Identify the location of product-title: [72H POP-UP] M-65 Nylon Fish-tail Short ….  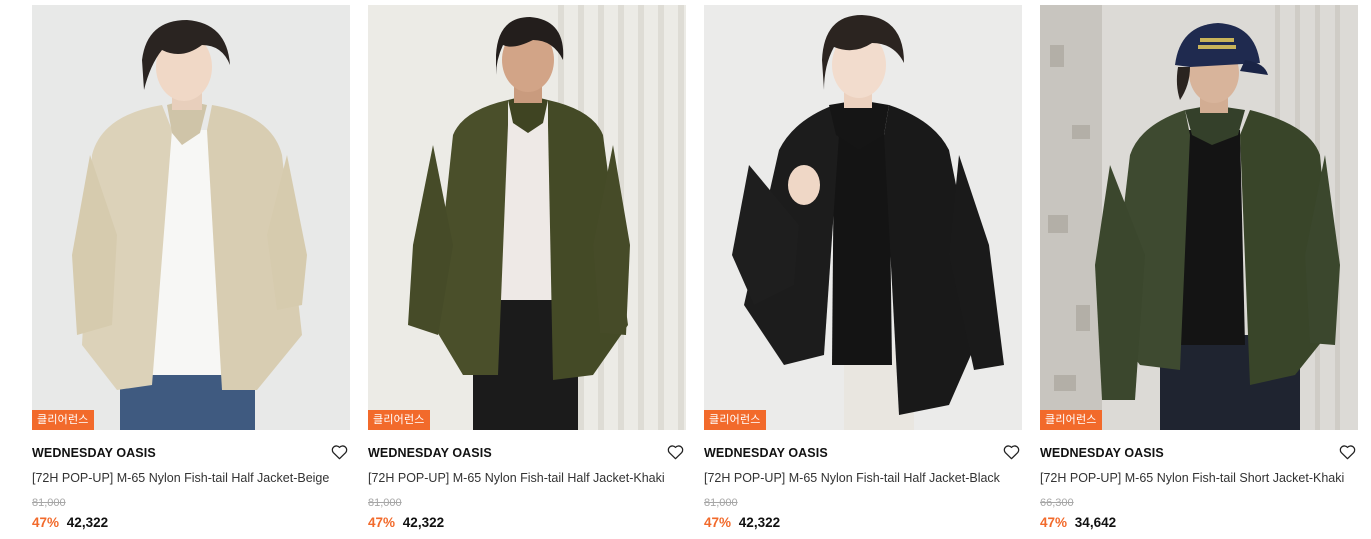
(1199, 478).